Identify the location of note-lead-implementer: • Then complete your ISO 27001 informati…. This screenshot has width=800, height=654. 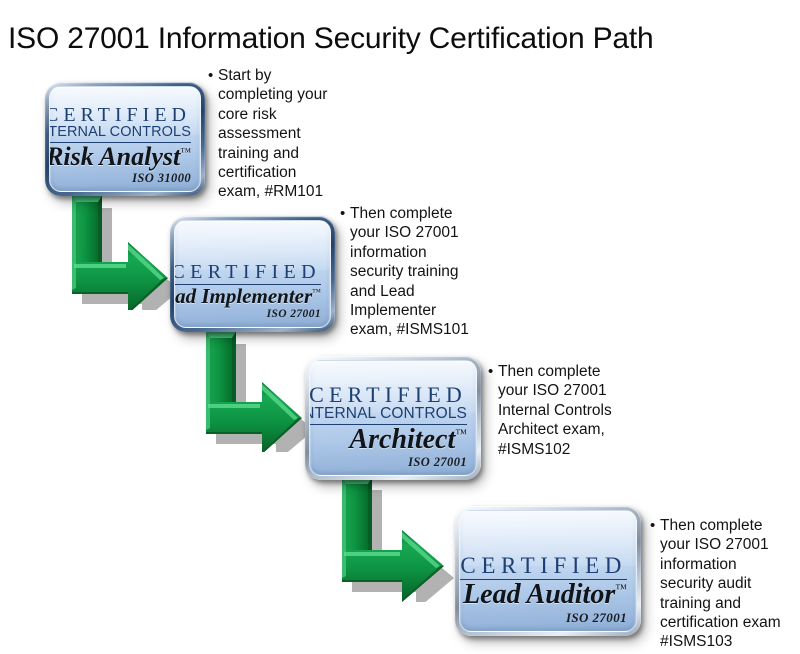
(410, 272).